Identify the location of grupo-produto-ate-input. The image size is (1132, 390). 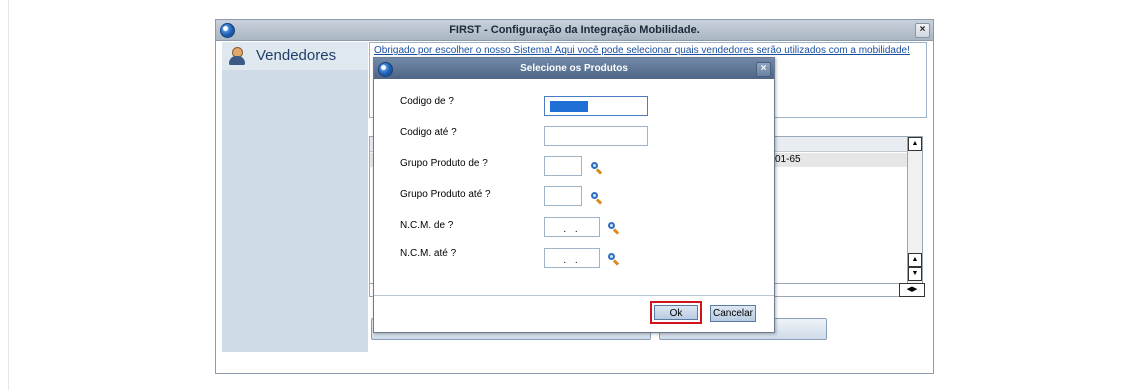
(563, 196).